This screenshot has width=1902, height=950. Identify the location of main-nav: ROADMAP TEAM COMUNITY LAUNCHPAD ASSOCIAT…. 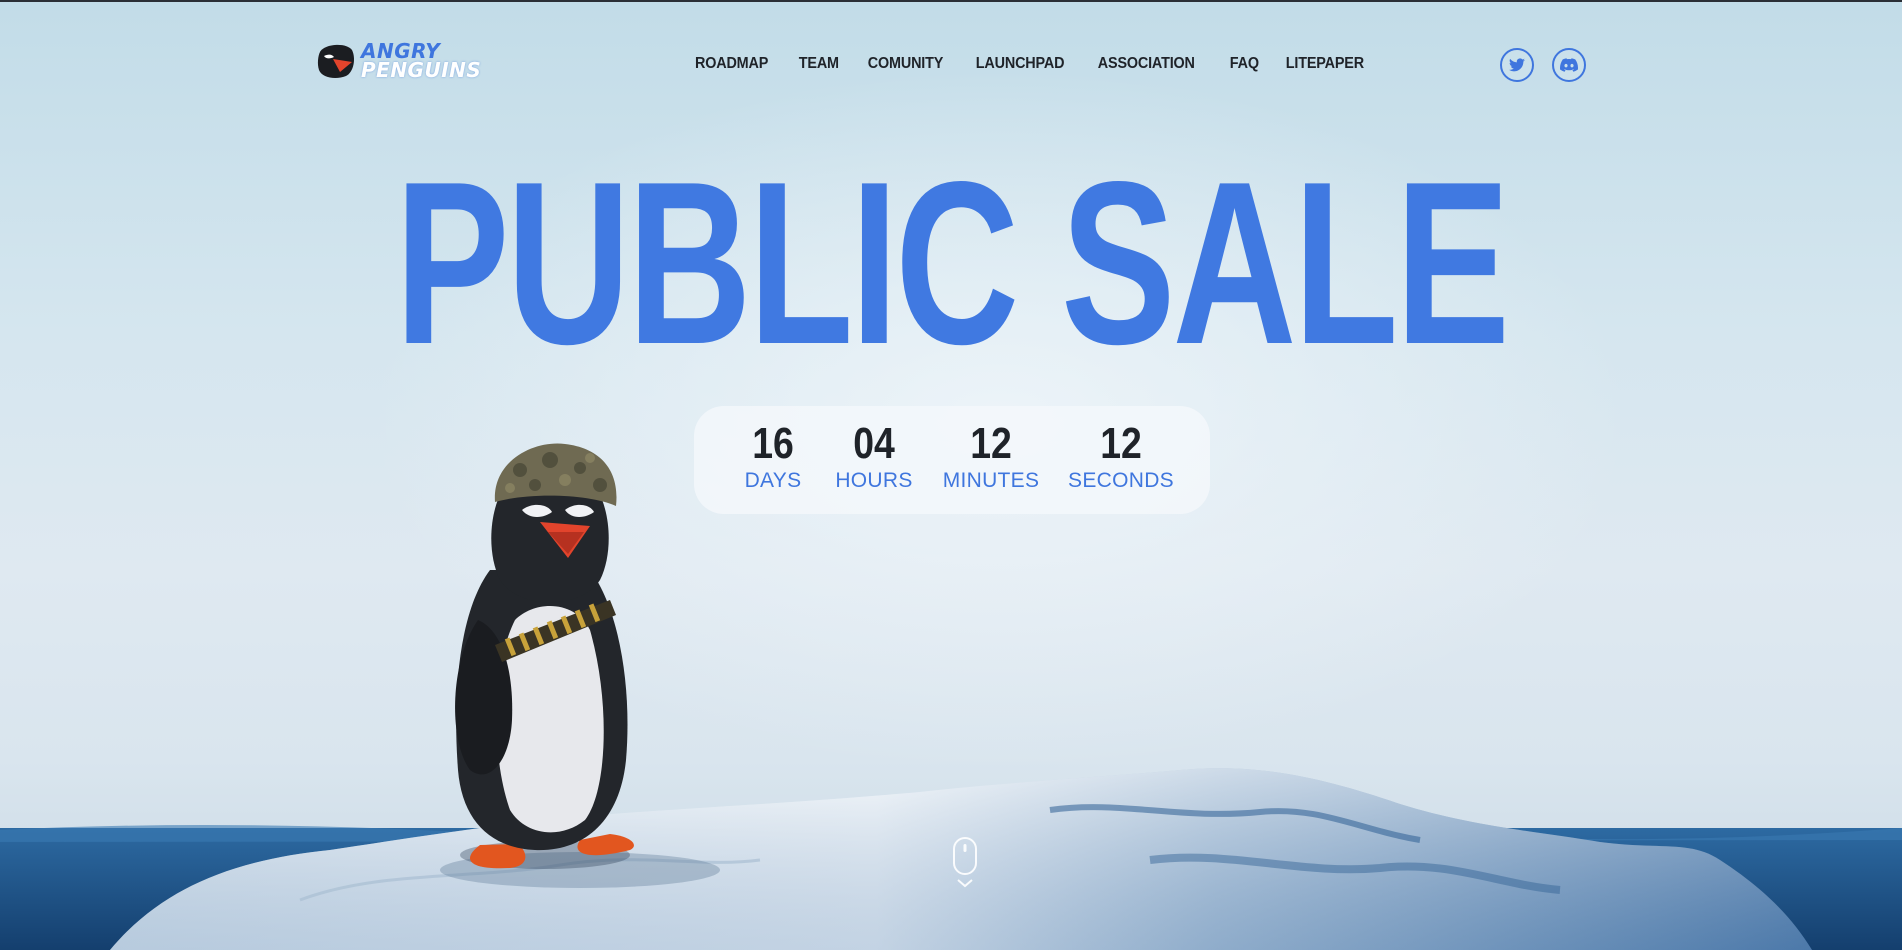
(1040, 64).